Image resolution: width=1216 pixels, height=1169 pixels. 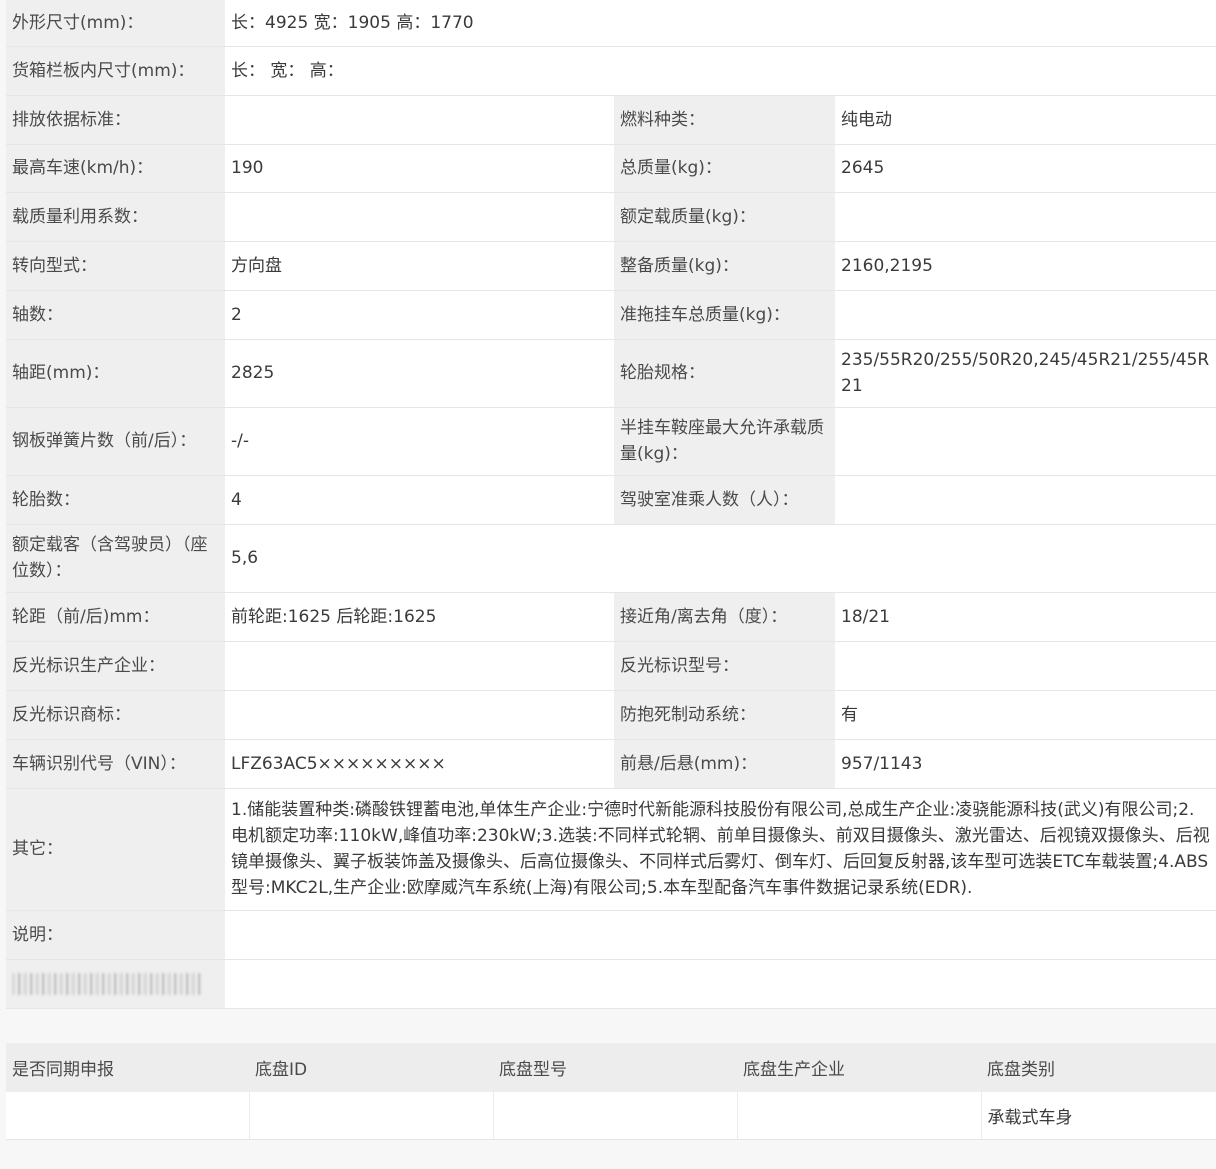 I want to click on value-abs: 有, so click(x=1025, y=715).